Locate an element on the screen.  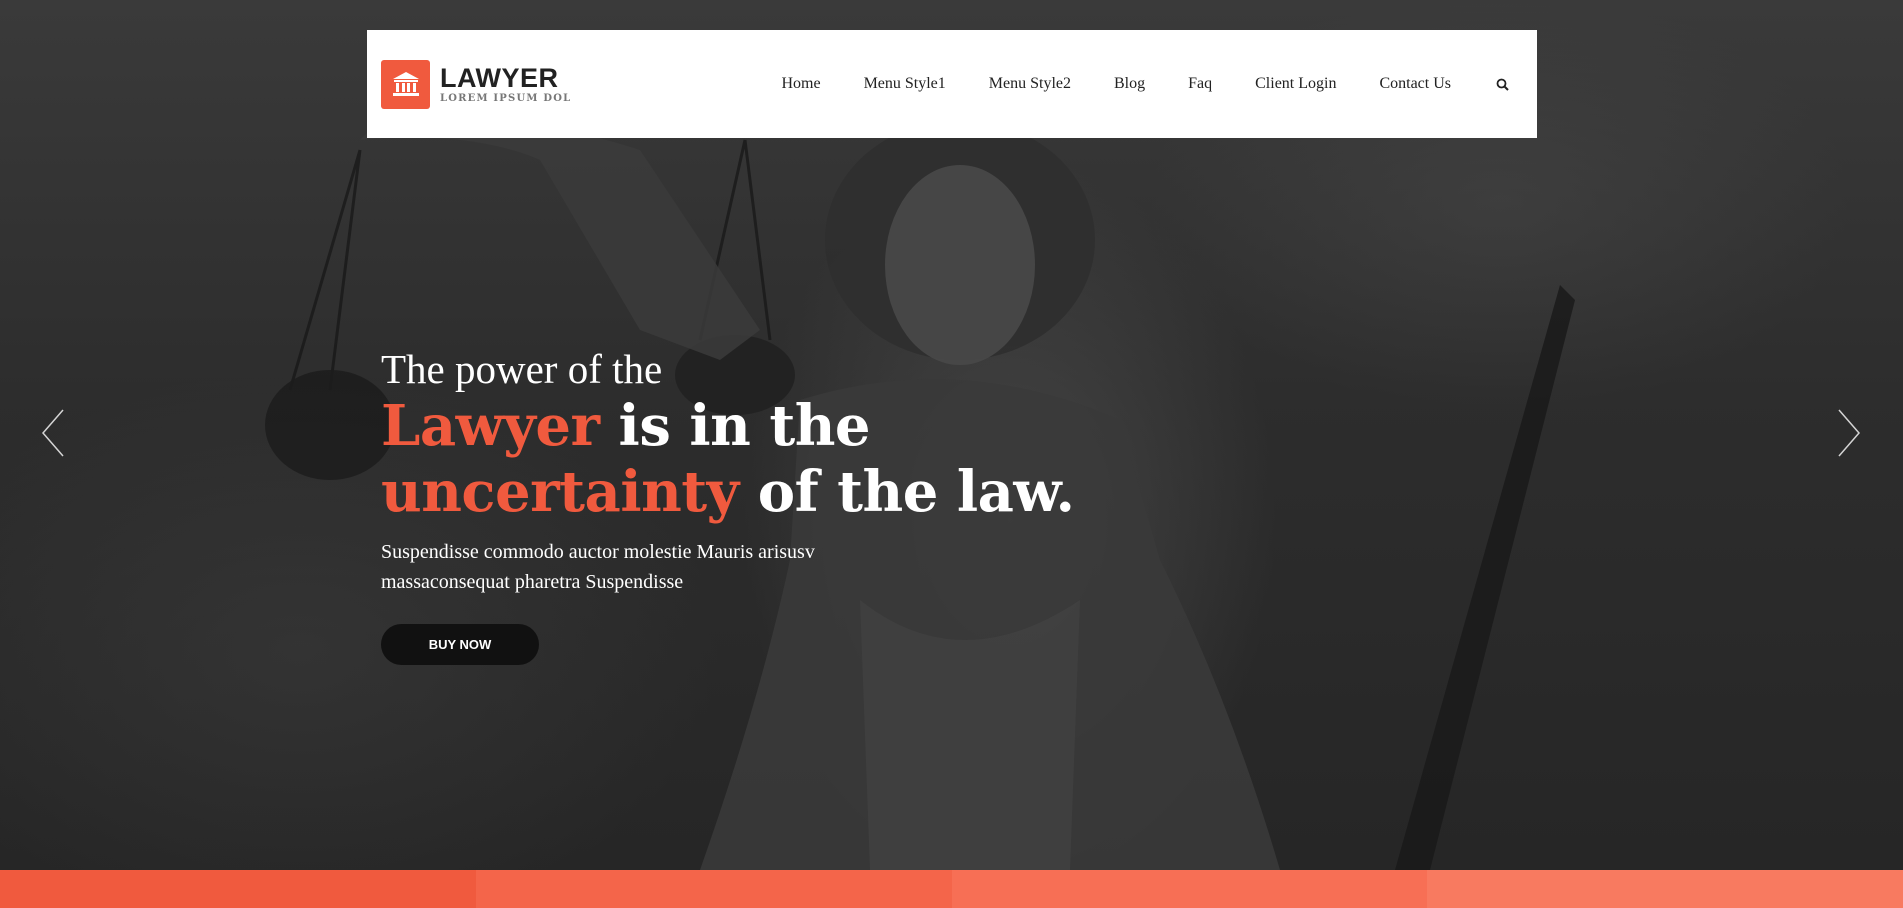
logo-title: LAWYER is located at coordinates (499, 77).